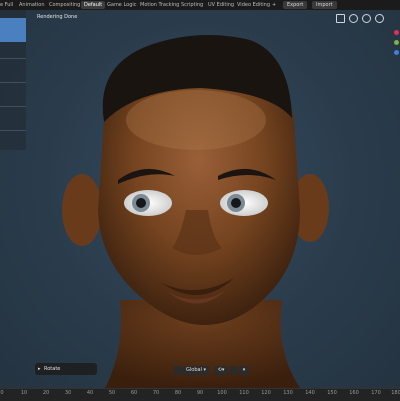  I want to click on add-workspace-button: +, so click(274, 5).